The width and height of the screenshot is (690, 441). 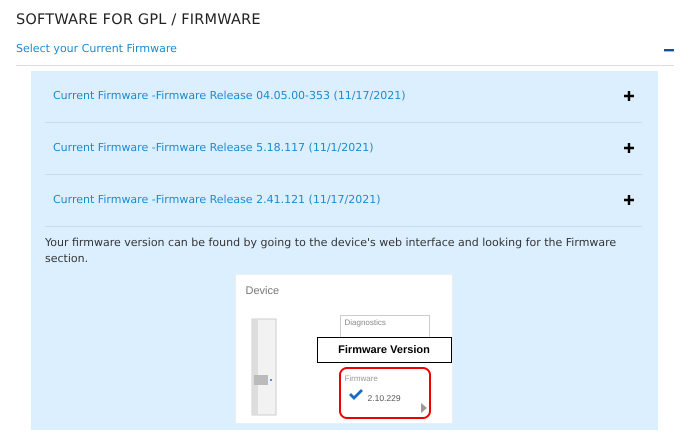 I want to click on firmware-label: Firmware, so click(x=361, y=378).